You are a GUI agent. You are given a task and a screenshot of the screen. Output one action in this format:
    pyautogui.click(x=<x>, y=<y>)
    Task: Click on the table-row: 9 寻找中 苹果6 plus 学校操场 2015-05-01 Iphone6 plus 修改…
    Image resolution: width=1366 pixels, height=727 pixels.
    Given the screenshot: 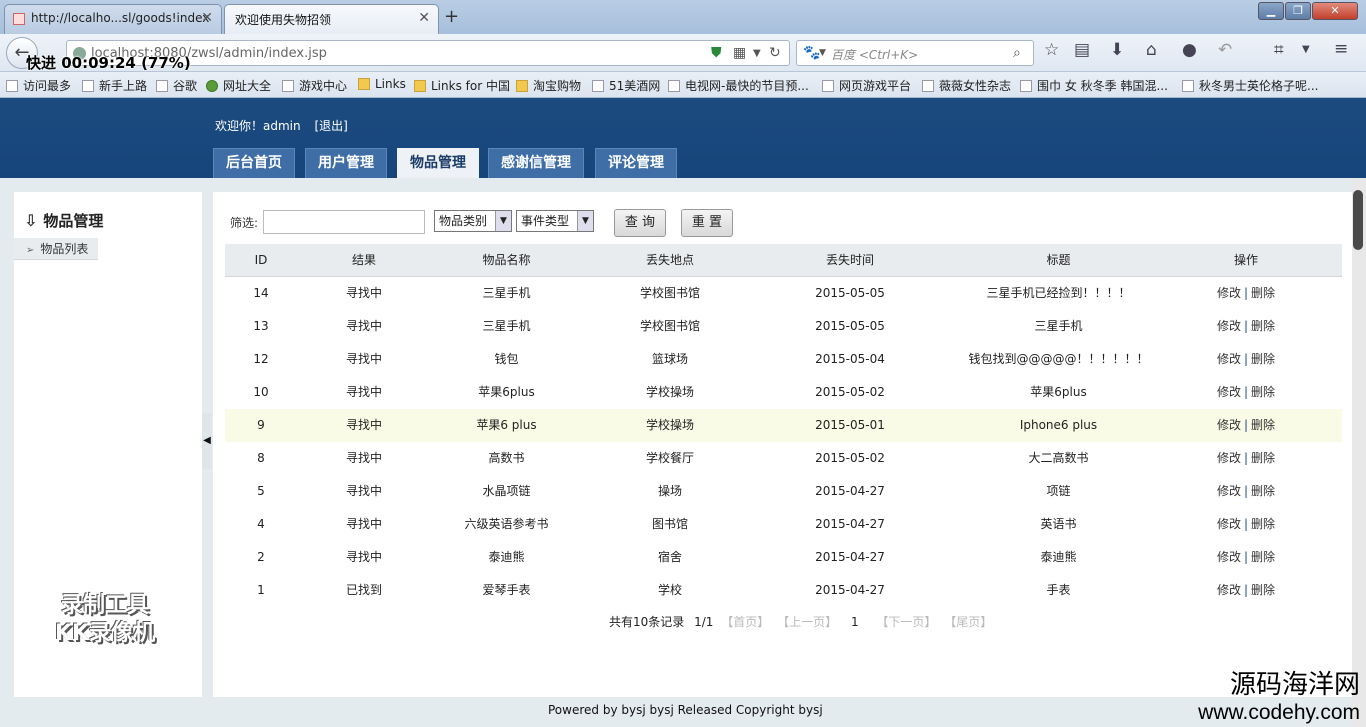 What is the action you would take?
    pyautogui.click(x=783, y=425)
    